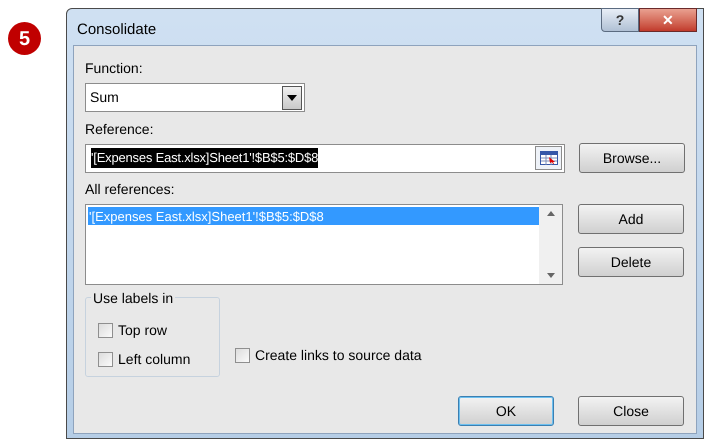 This screenshot has width=704, height=439. I want to click on delete-button: Delete, so click(631, 262).